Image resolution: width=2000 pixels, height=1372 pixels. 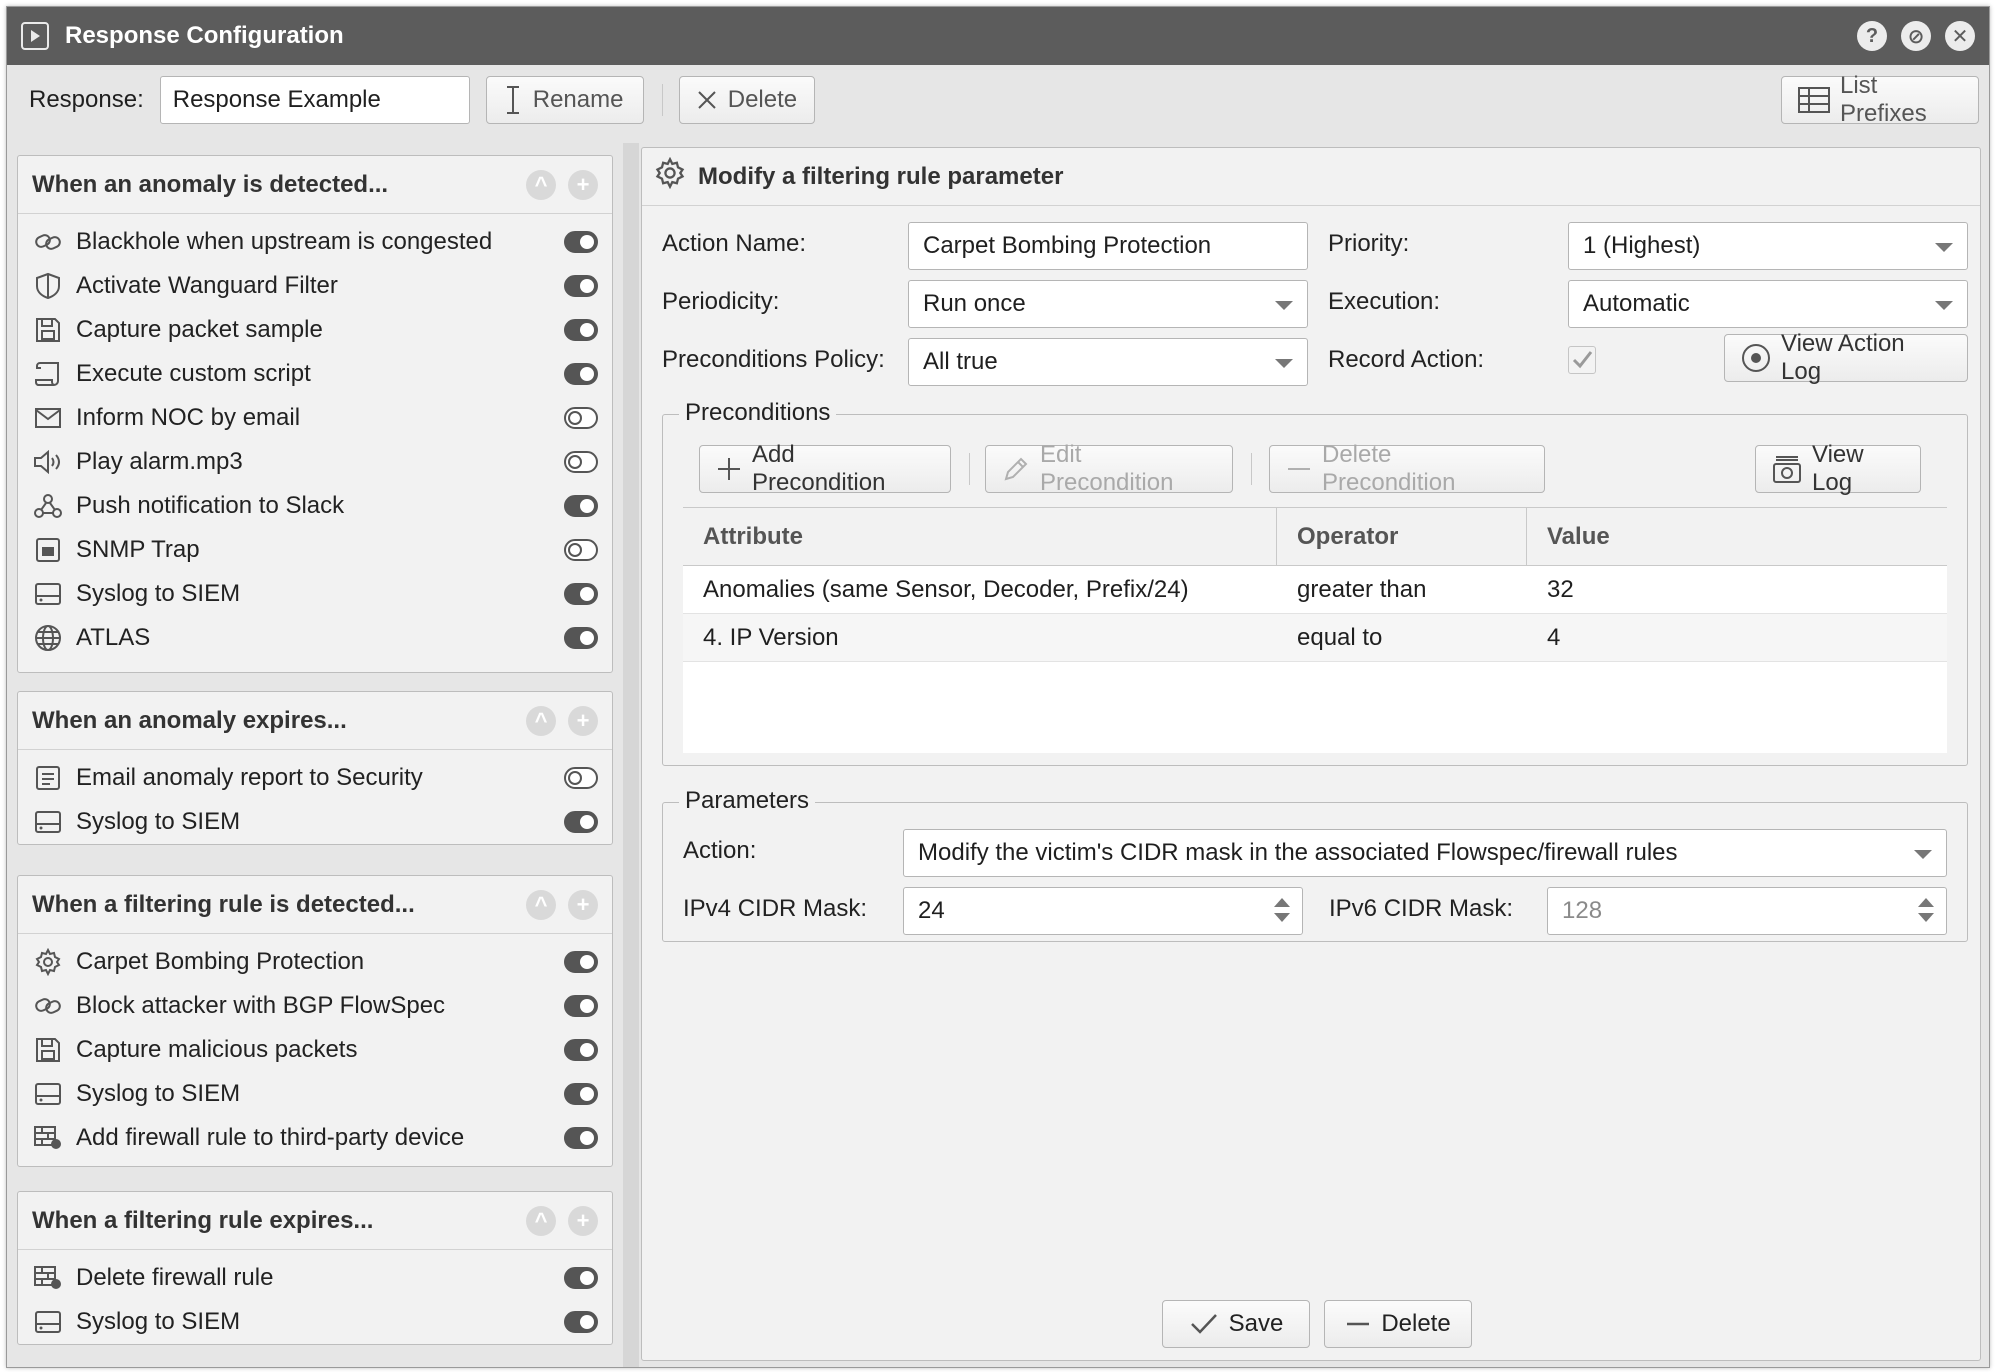 What do you see at coordinates (1284, 363) in the screenshot?
I see `chevron-down-icon` at bounding box center [1284, 363].